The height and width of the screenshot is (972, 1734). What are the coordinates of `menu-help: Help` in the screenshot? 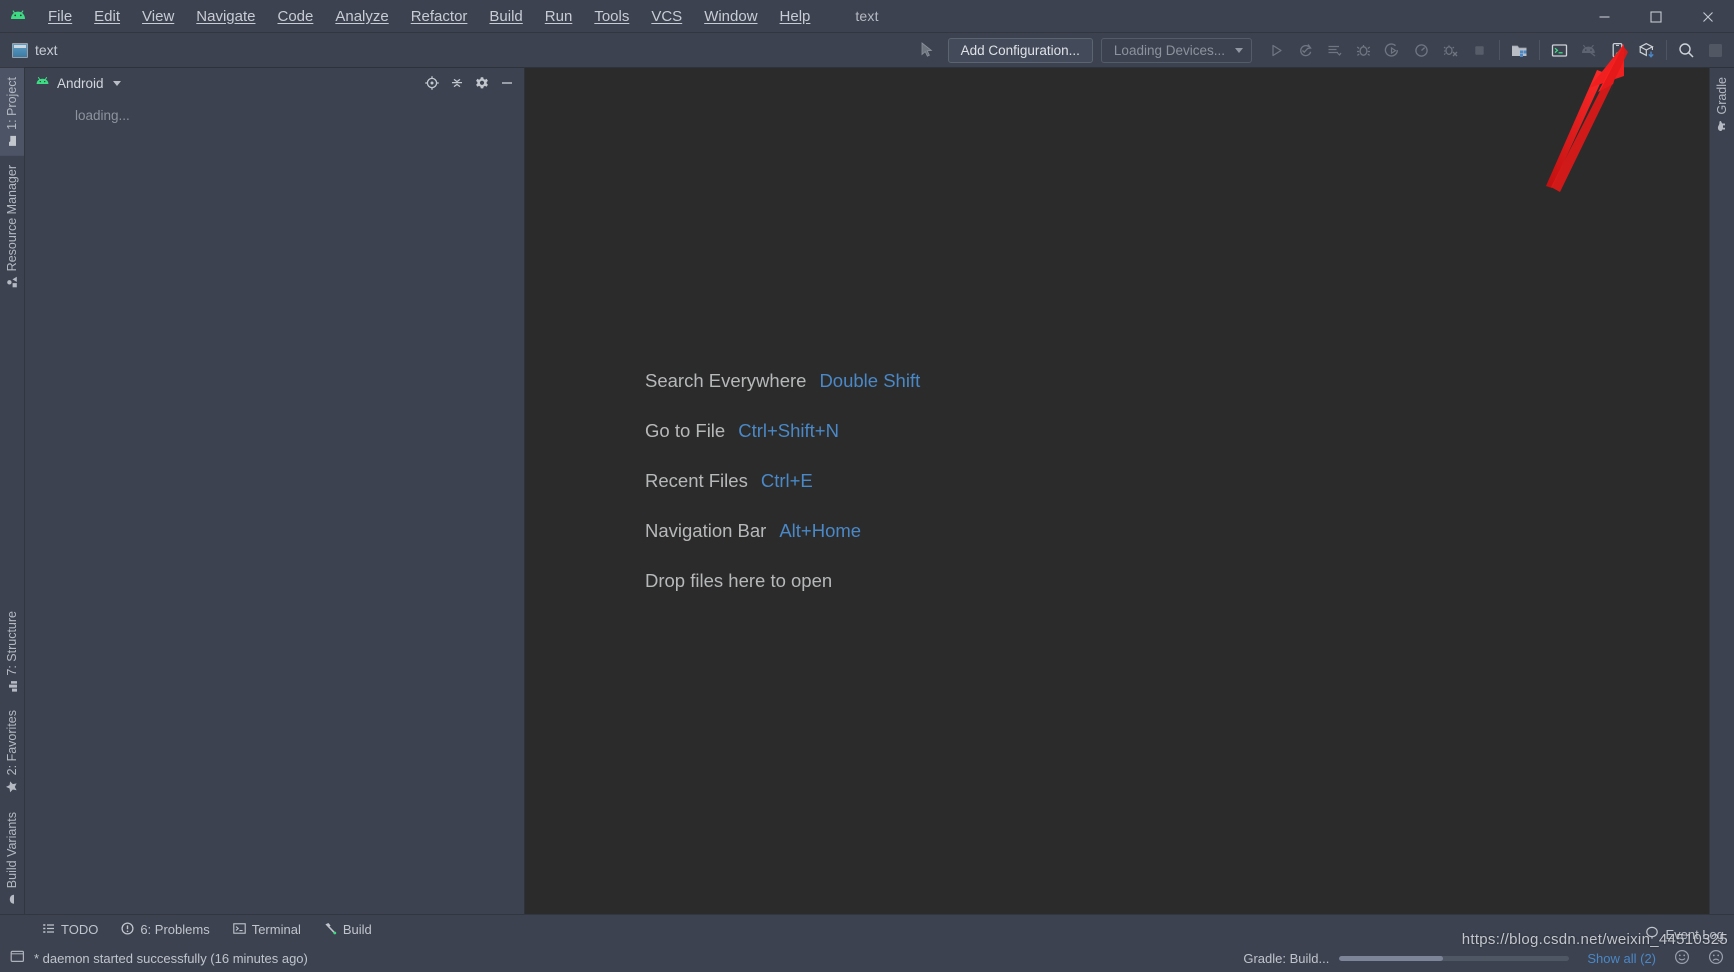 It's located at (795, 16).